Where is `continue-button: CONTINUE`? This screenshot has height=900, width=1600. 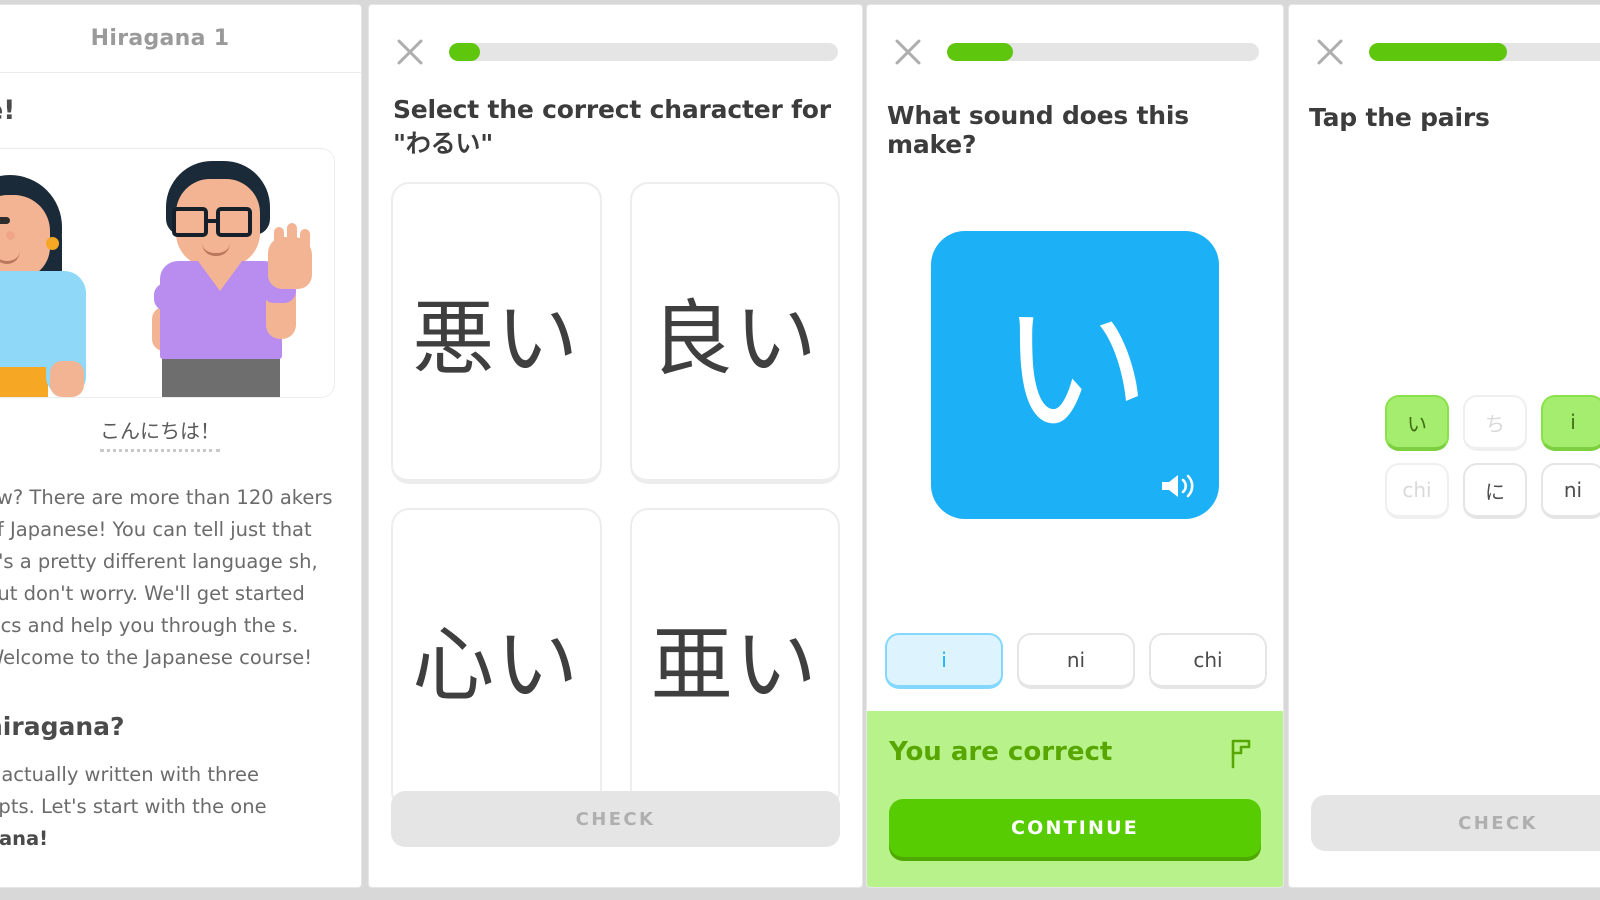
continue-button: CONTINUE is located at coordinates (1075, 828).